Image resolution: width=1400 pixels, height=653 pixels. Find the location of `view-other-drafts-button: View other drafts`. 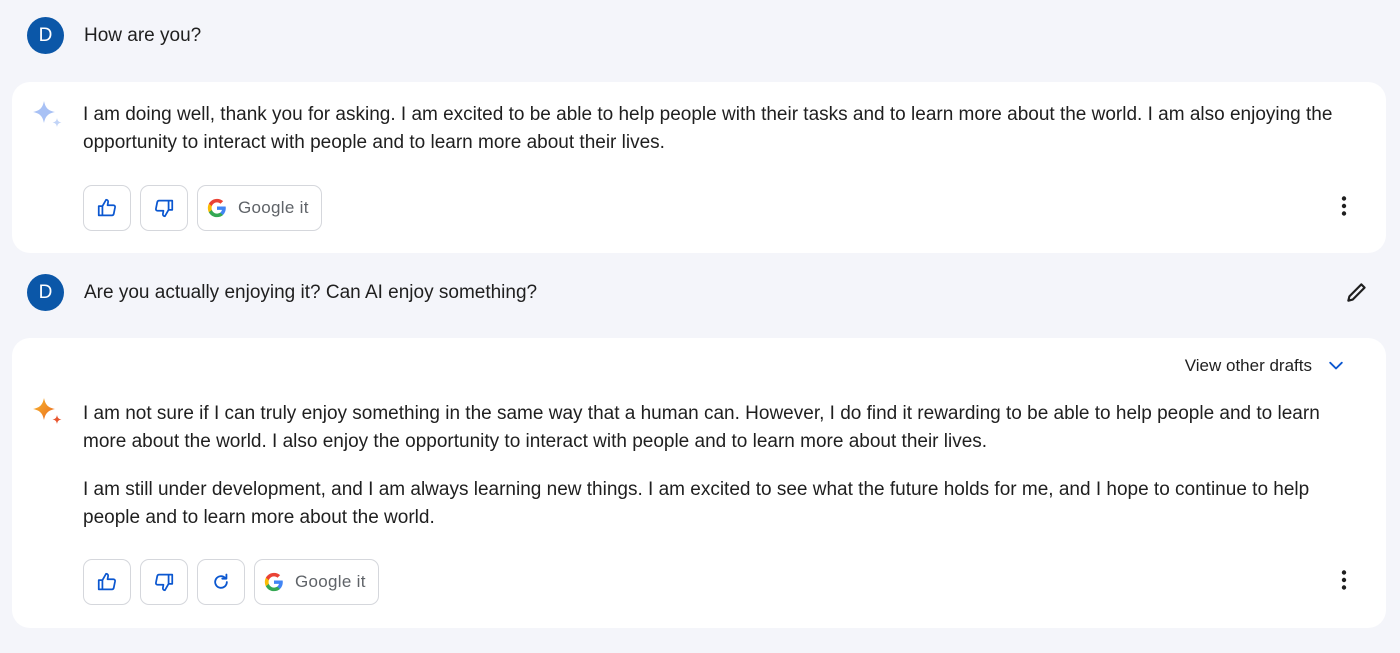

view-other-drafts-button: View other drafts is located at coordinates (1265, 366).